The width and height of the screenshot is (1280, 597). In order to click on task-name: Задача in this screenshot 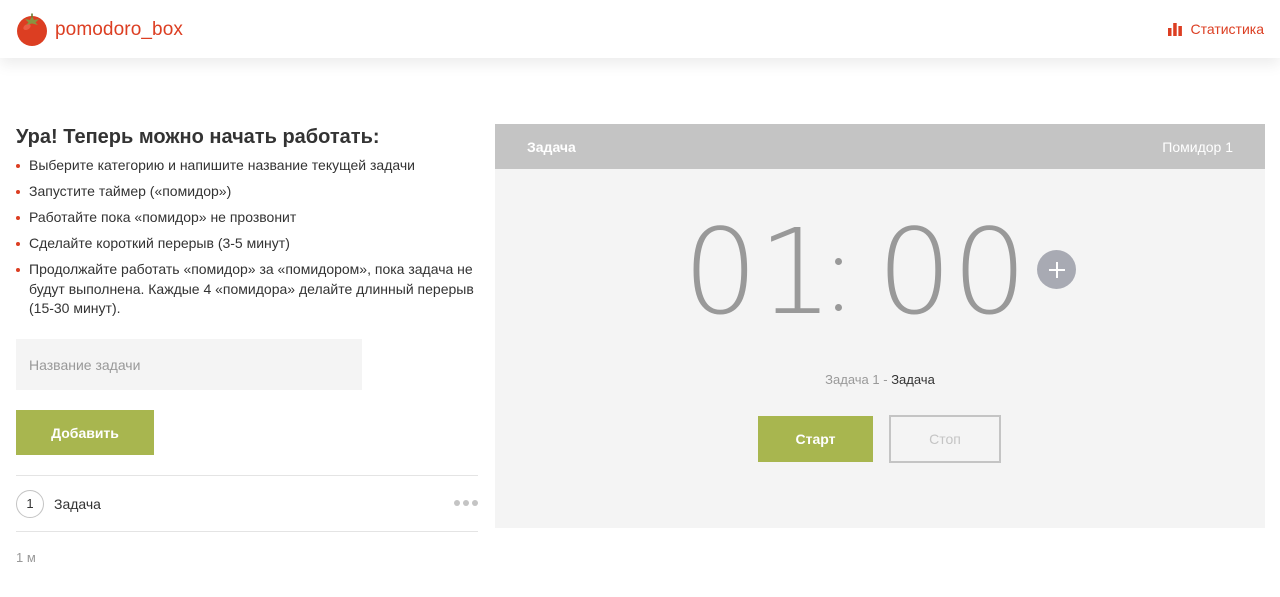, I will do `click(77, 504)`.